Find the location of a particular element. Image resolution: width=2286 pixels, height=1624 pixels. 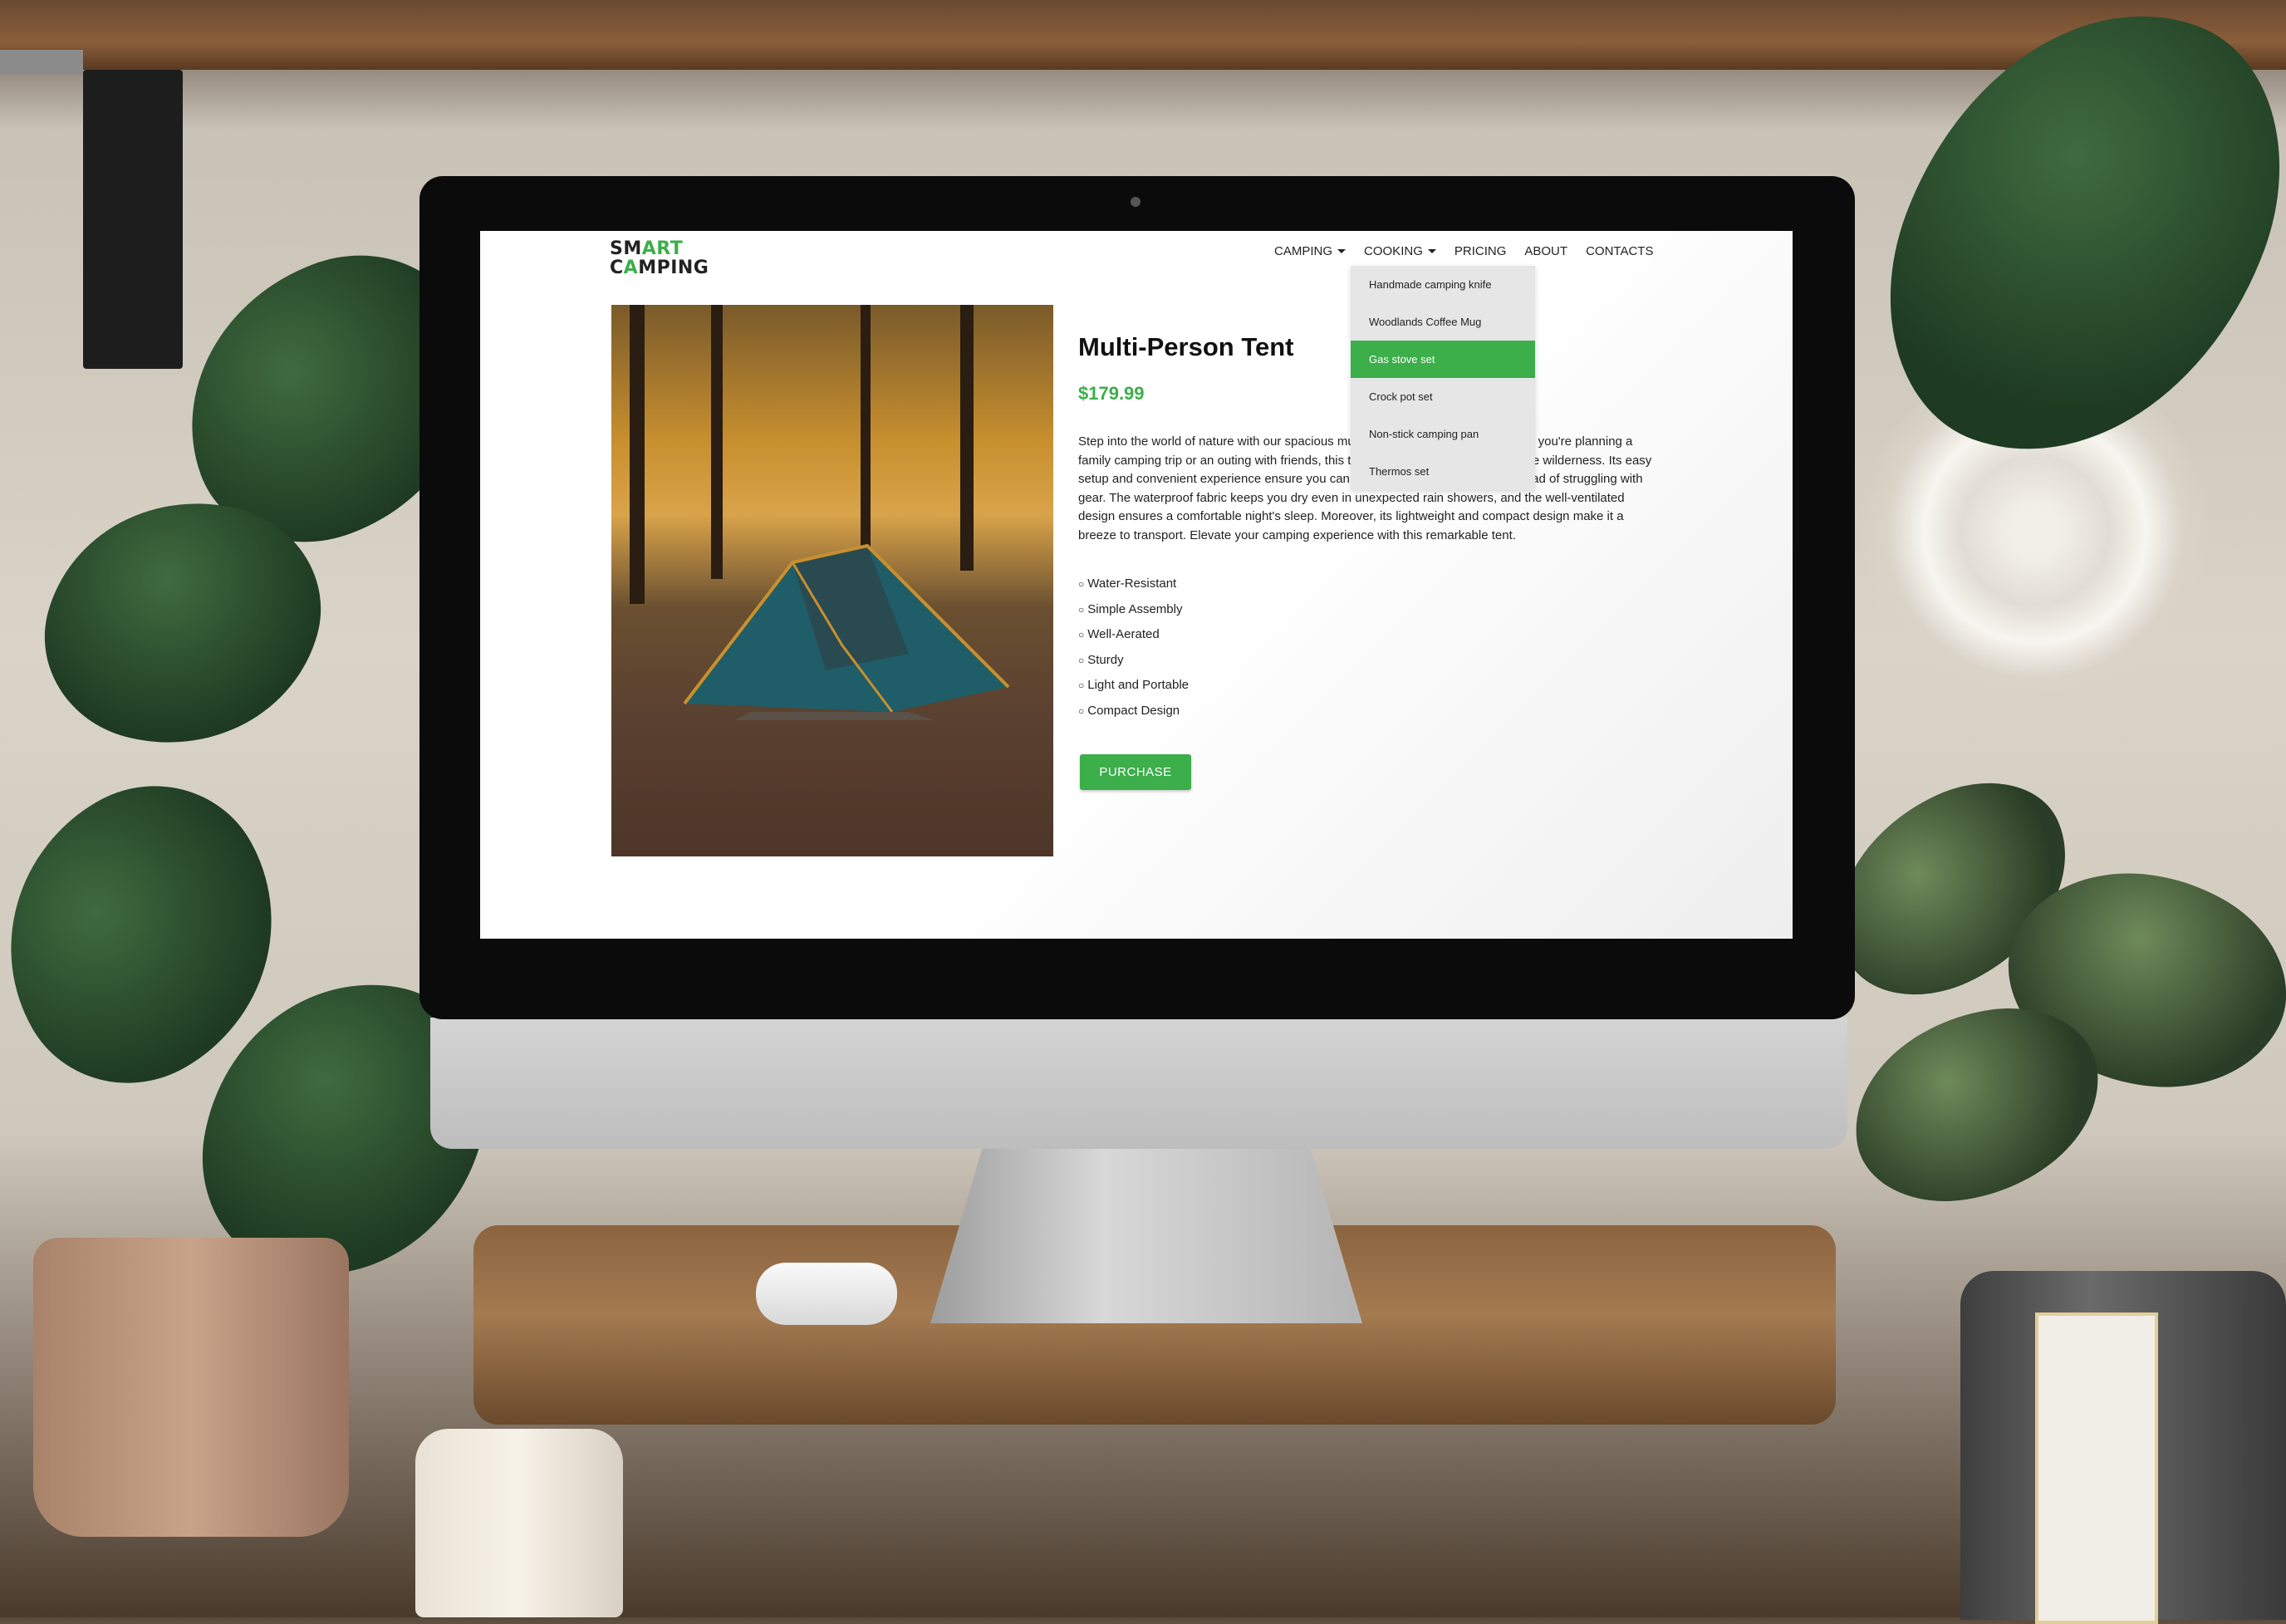

product-image is located at coordinates (832, 580).